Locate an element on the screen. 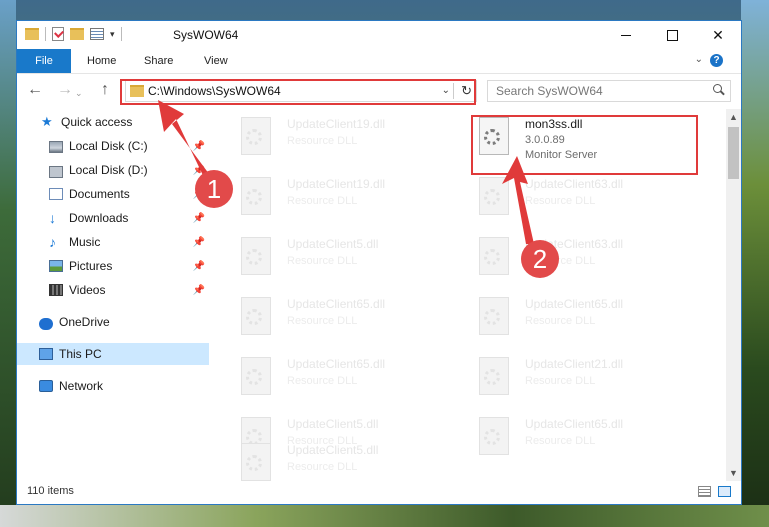 This screenshot has height=527, width=769. sidebar-item-label: Videos is located at coordinates (87, 290).